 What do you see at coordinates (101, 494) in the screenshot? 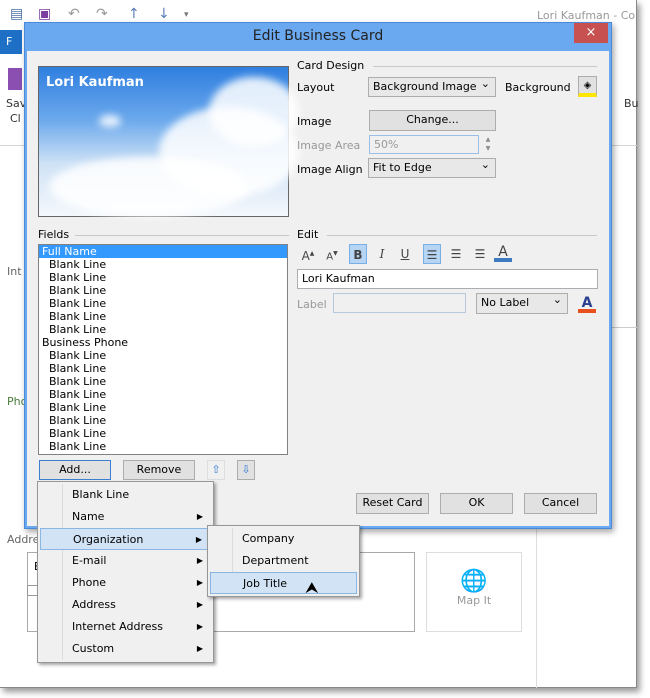
I see `menu-item-label: Blank Line` at bounding box center [101, 494].